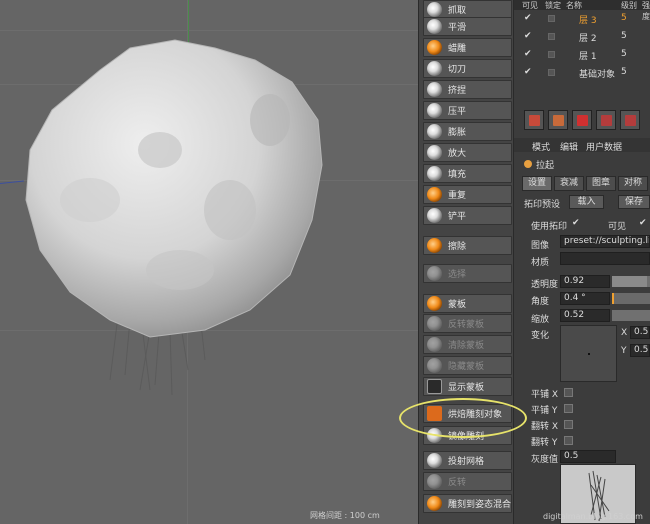 The width and height of the screenshot is (650, 524). What do you see at coordinates (633, 183) in the screenshot?
I see `tab-symmetry: 对称` at bounding box center [633, 183].